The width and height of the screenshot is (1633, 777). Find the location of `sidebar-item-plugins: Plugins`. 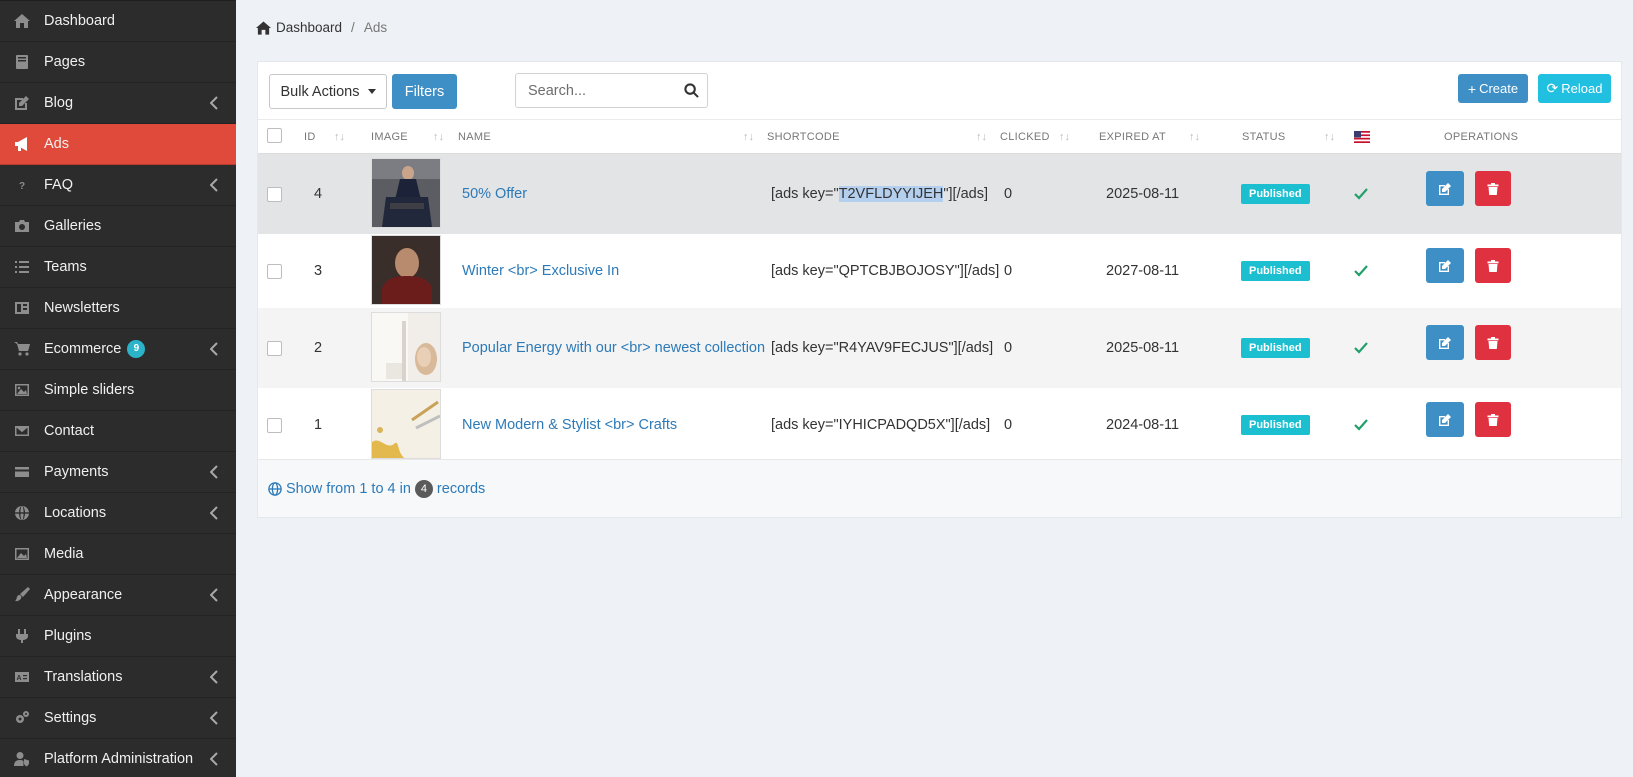

sidebar-item-plugins: Plugins is located at coordinates (118, 636).